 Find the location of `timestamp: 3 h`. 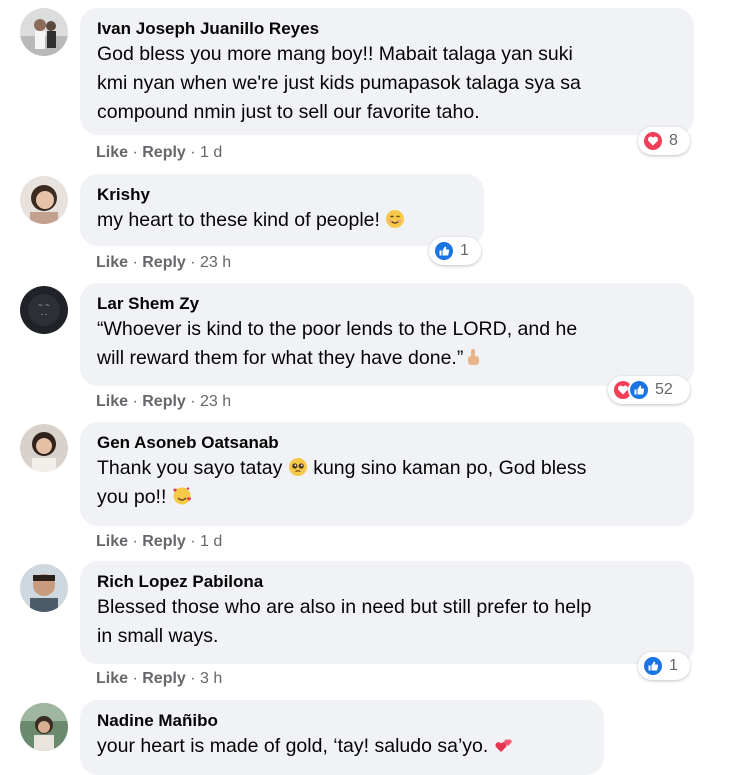

timestamp: 3 h is located at coordinates (211, 678).